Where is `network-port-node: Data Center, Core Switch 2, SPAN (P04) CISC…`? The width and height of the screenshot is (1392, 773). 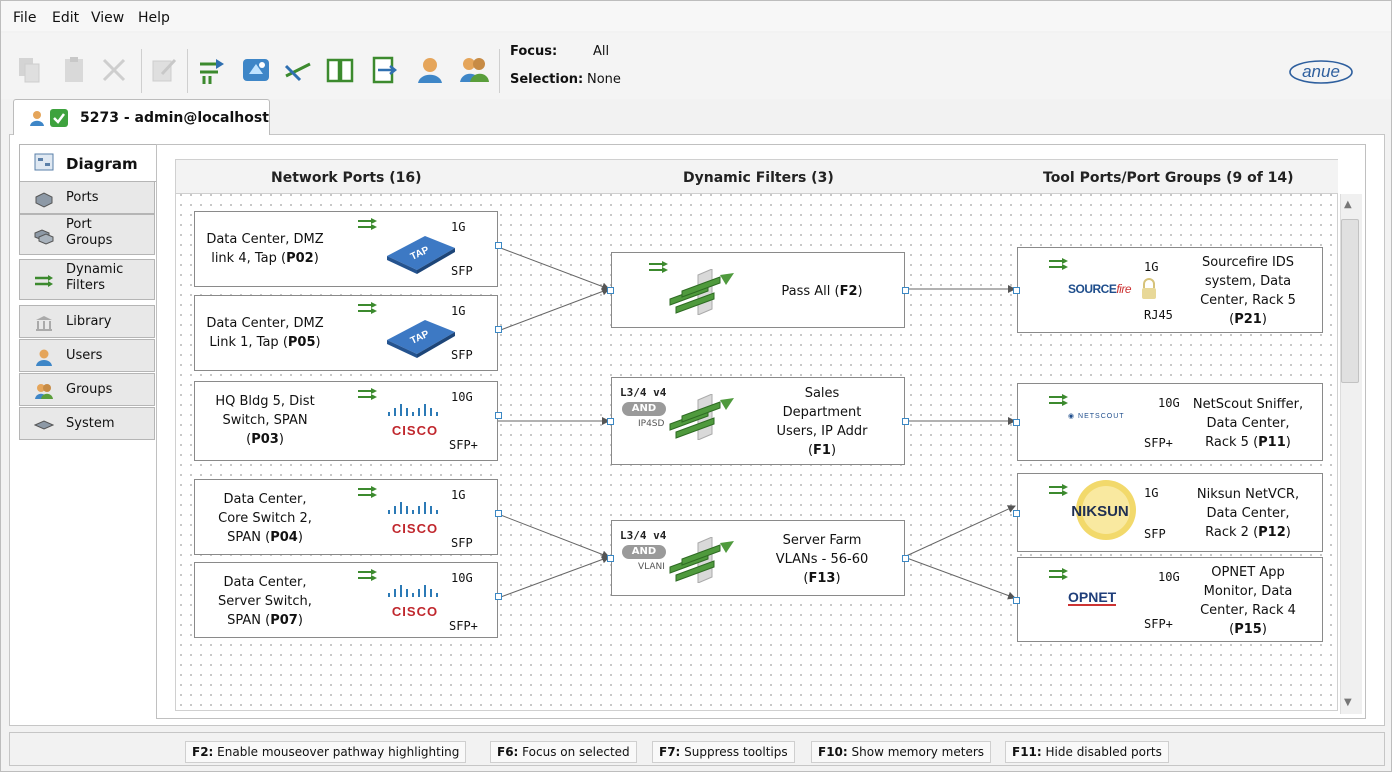
network-port-node: Data Center, Core Switch 2, SPAN (P04) CISC… is located at coordinates (348, 517).